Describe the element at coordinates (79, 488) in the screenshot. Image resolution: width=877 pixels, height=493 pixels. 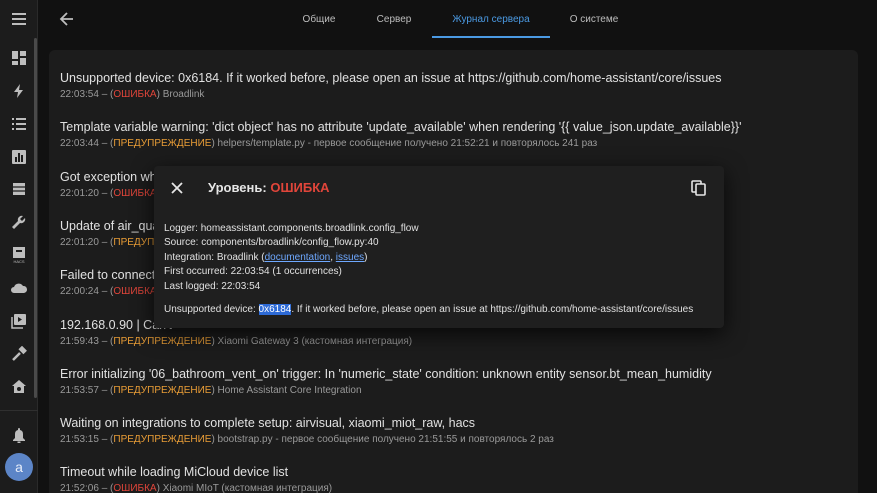
I see `log-time: 21:52:06` at that location.